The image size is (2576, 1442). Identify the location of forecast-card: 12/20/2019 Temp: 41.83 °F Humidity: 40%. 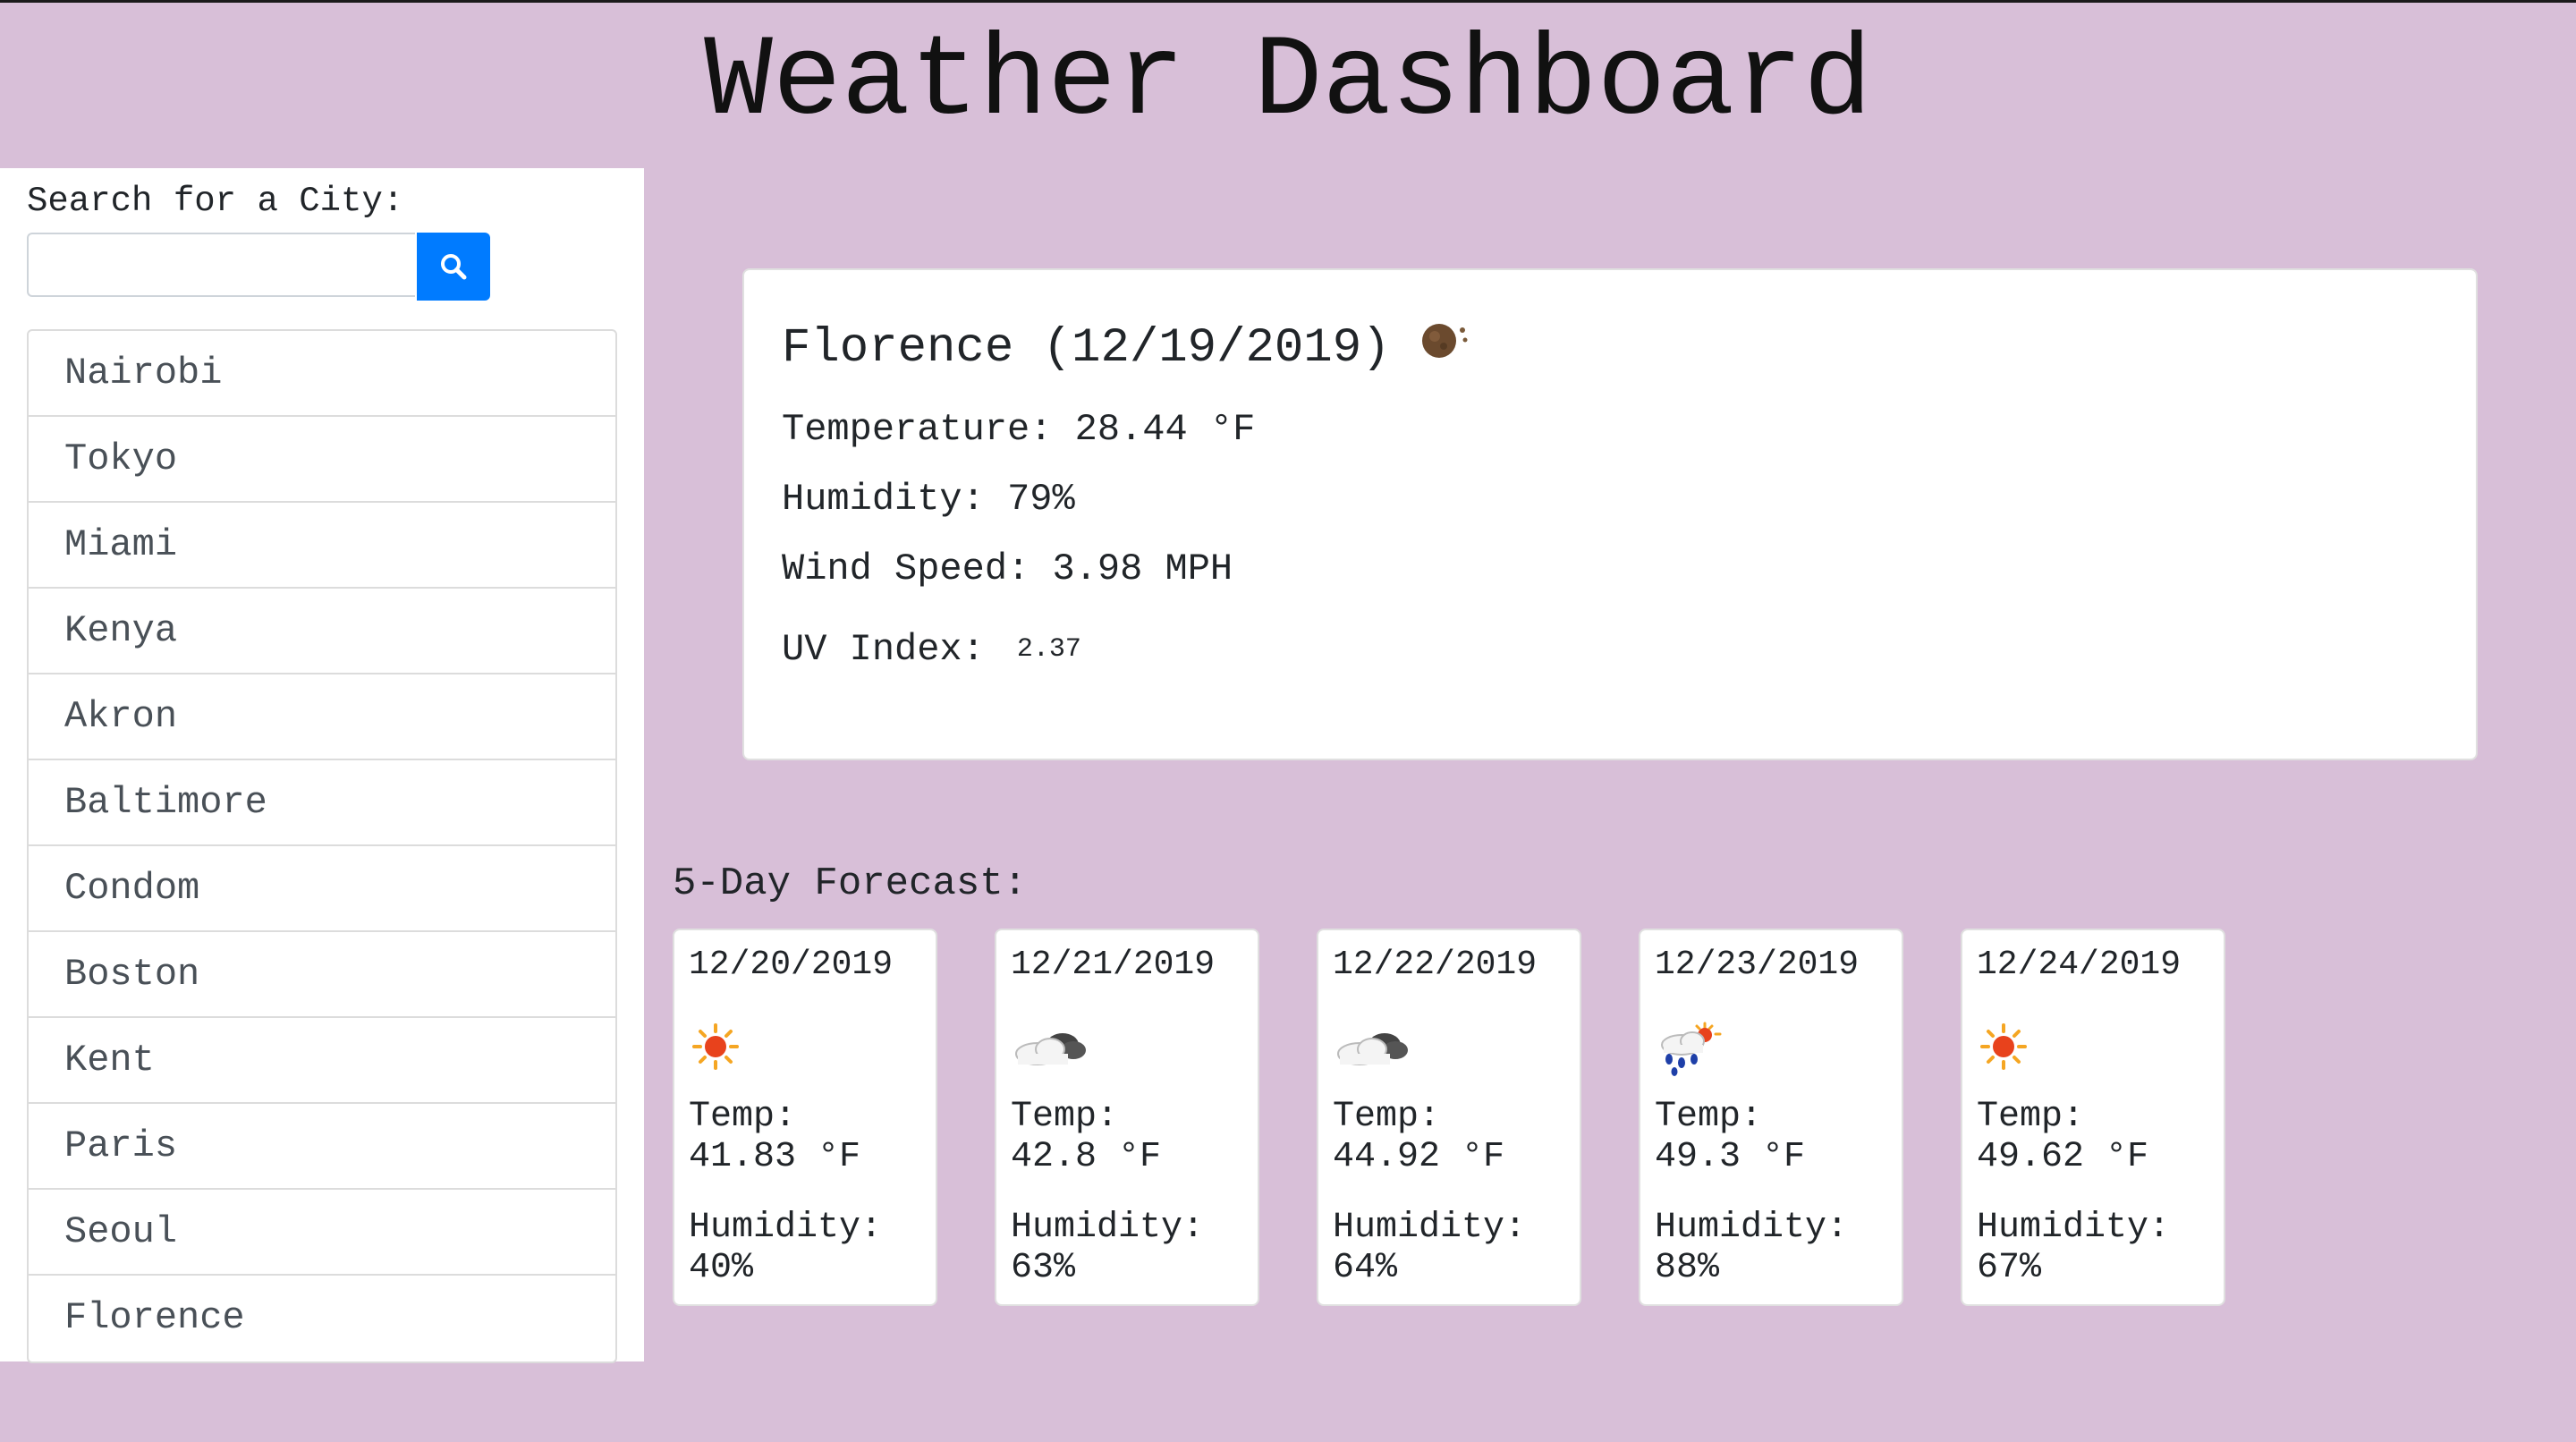
(805, 1117).